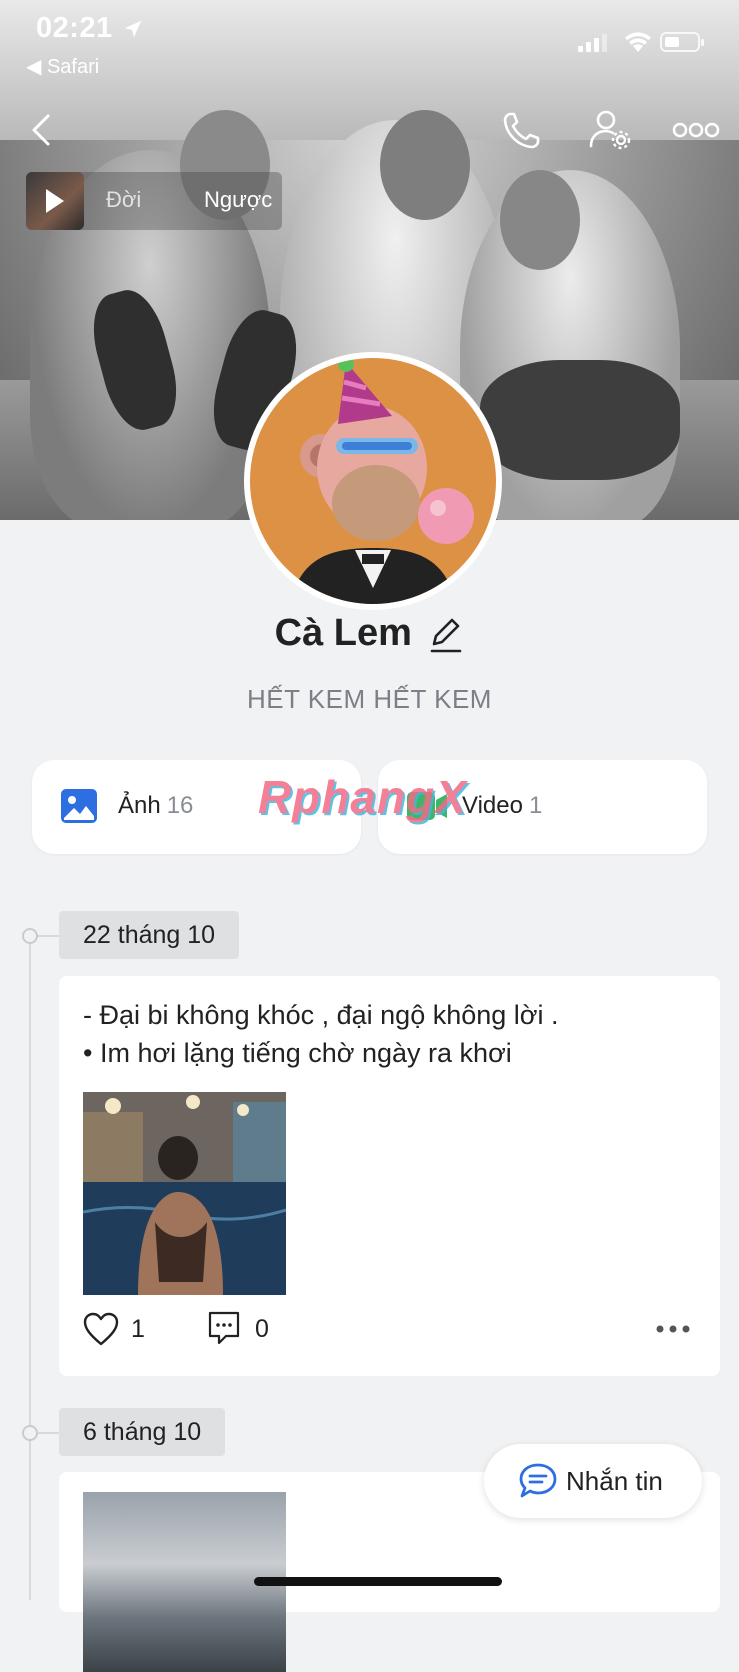 Image resolution: width=739 pixels, height=1672 pixels. Describe the element at coordinates (74, 28) in the screenshot. I see `status-time: 02:21` at that location.